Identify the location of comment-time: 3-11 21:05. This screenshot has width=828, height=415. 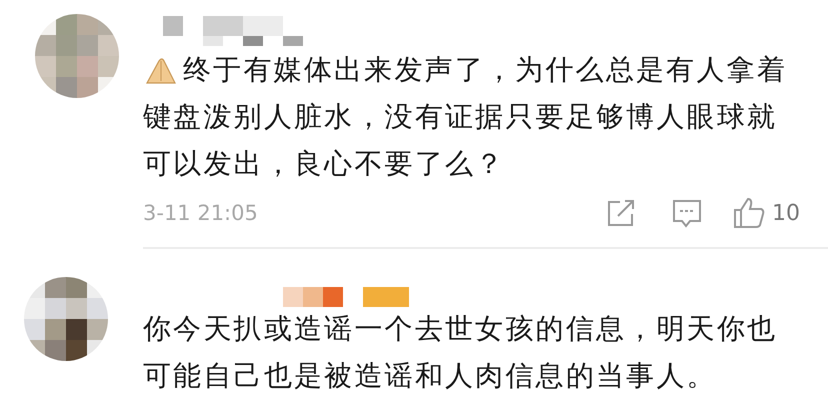
(201, 213).